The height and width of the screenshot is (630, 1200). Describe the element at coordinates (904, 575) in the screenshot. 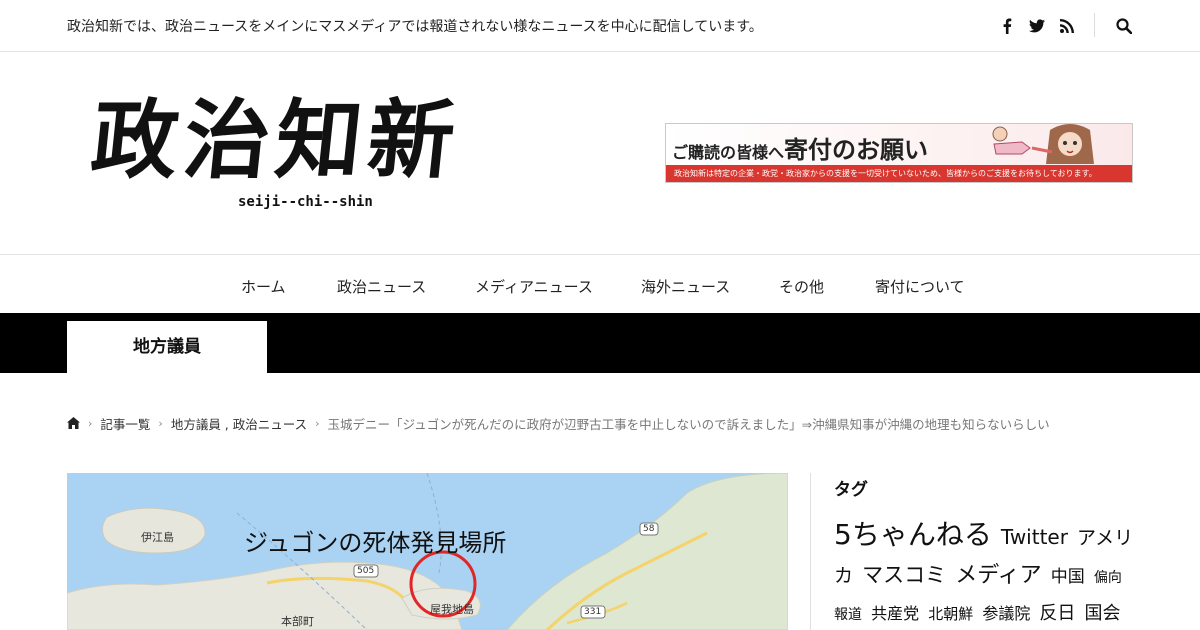

I see `tag-link: マスコミ` at that location.